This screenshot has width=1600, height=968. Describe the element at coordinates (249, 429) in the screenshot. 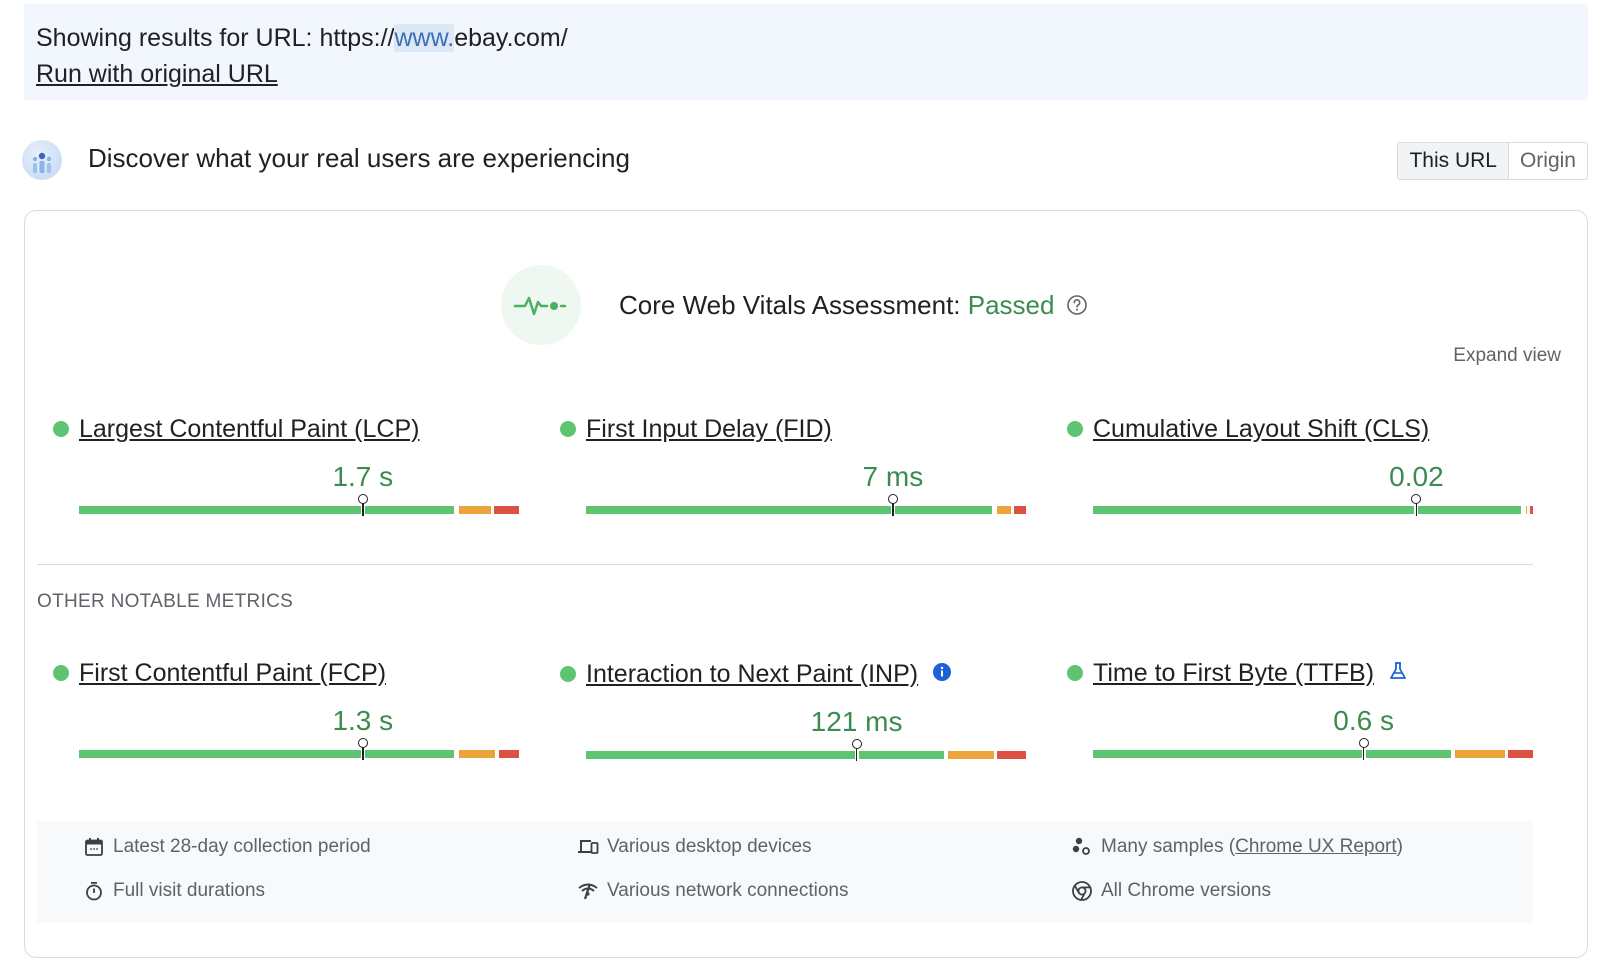

I see `metric-name-link: Largest Contentful Paint (LCP)` at that location.